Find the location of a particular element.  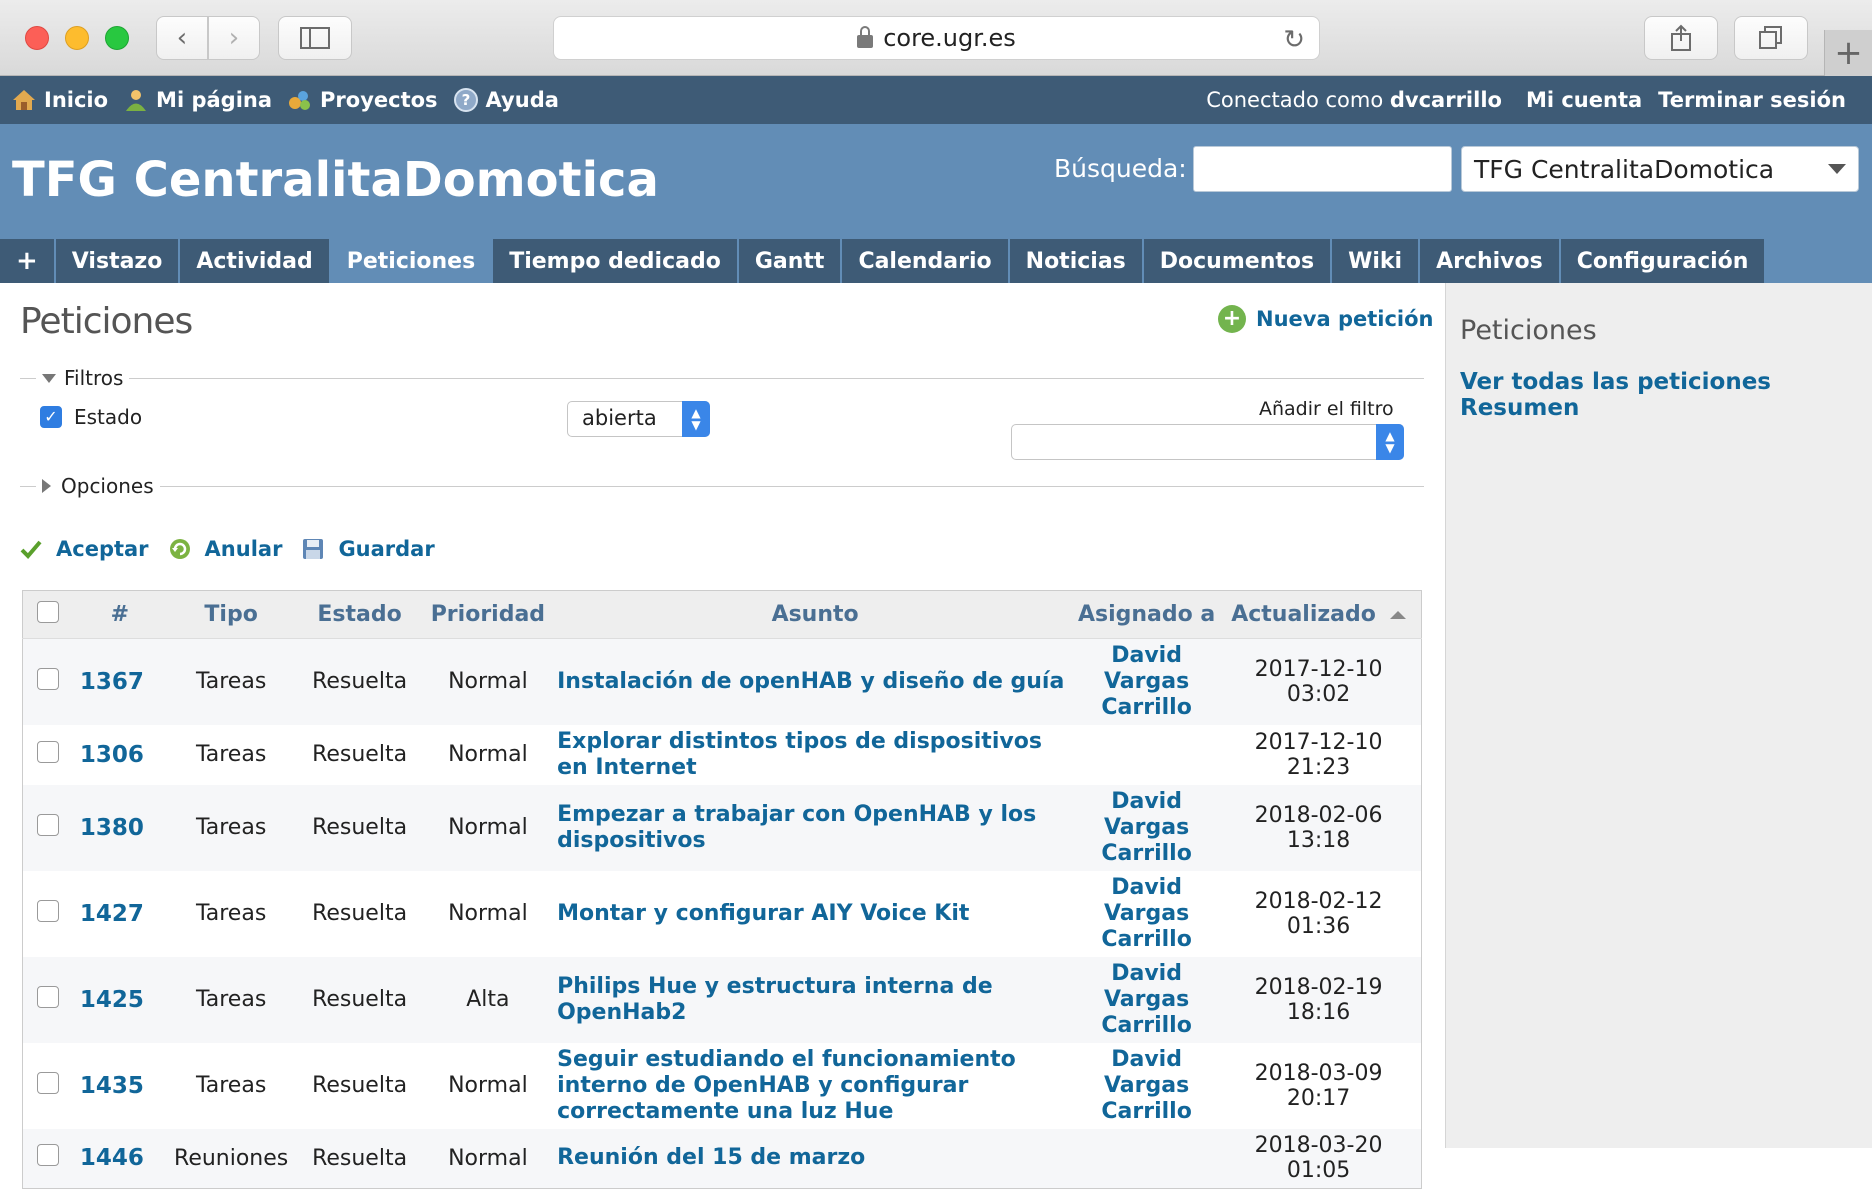

issue-id-link: 1435 is located at coordinates (119, 1085).